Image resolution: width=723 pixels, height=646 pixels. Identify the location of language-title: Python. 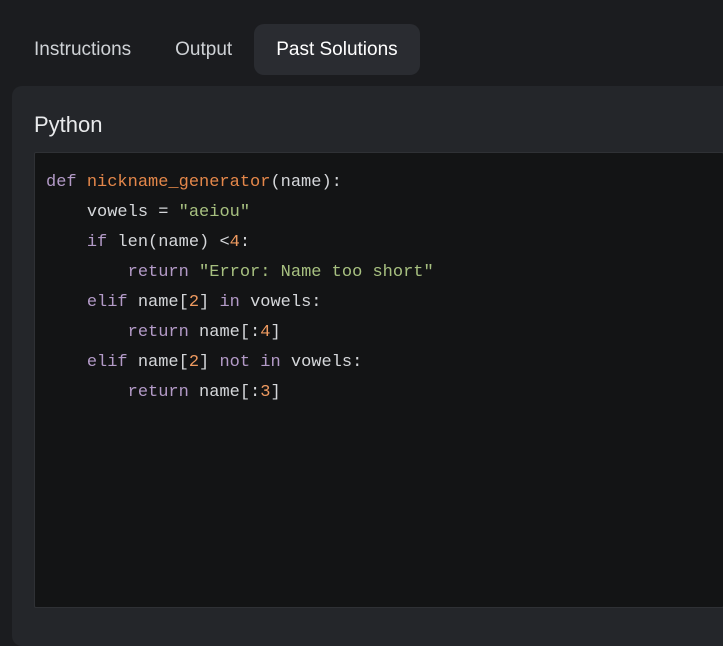
(68, 124).